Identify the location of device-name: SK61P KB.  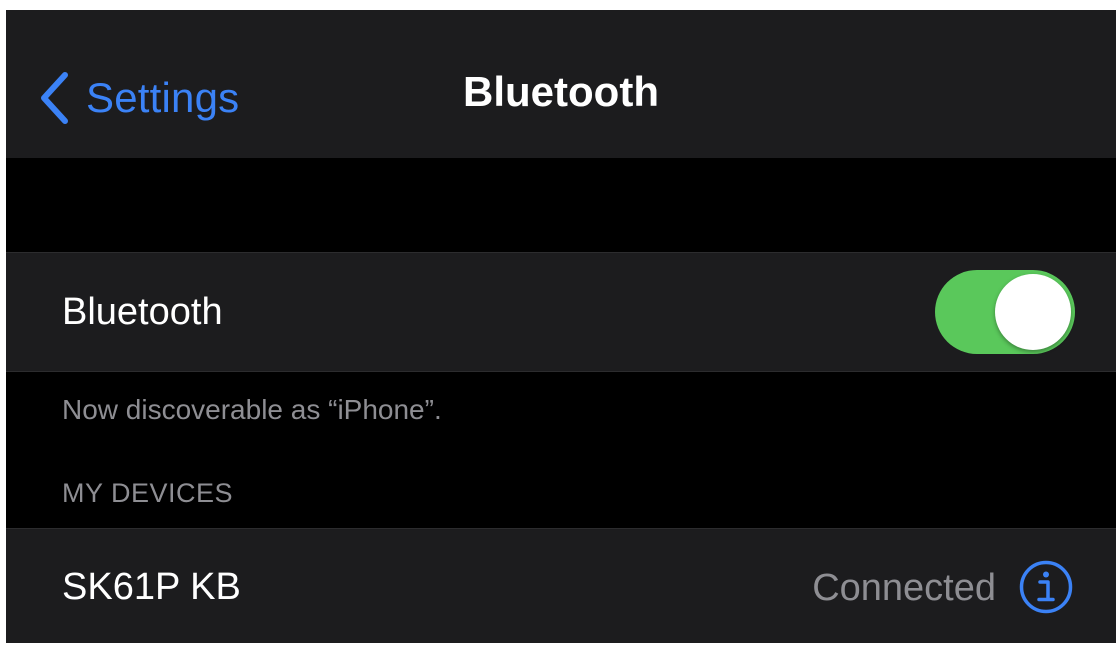
(151, 587).